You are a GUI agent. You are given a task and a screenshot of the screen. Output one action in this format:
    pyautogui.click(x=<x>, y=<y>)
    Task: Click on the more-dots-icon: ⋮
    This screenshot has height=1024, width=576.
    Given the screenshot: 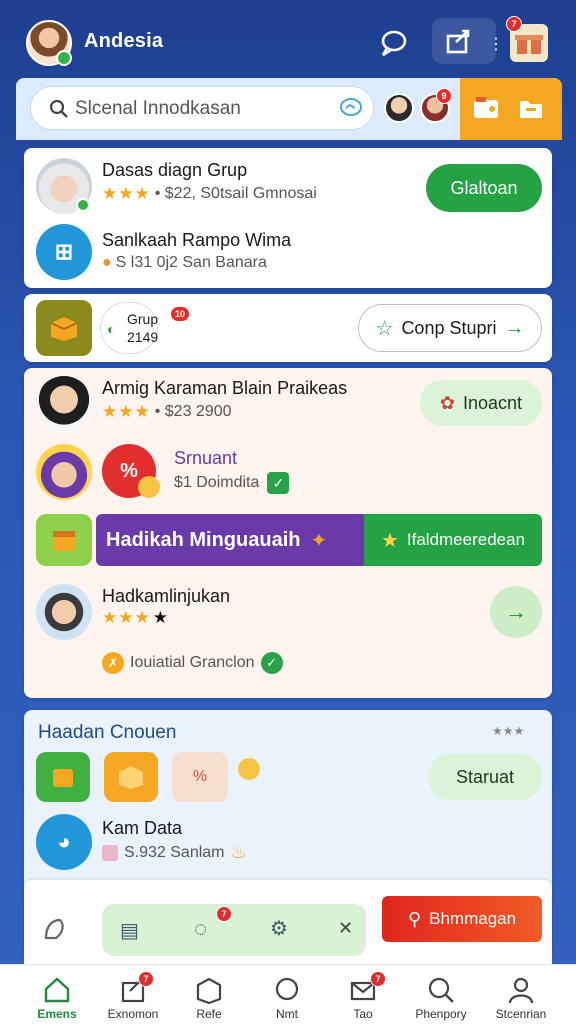 What is the action you would take?
    pyautogui.click(x=496, y=44)
    